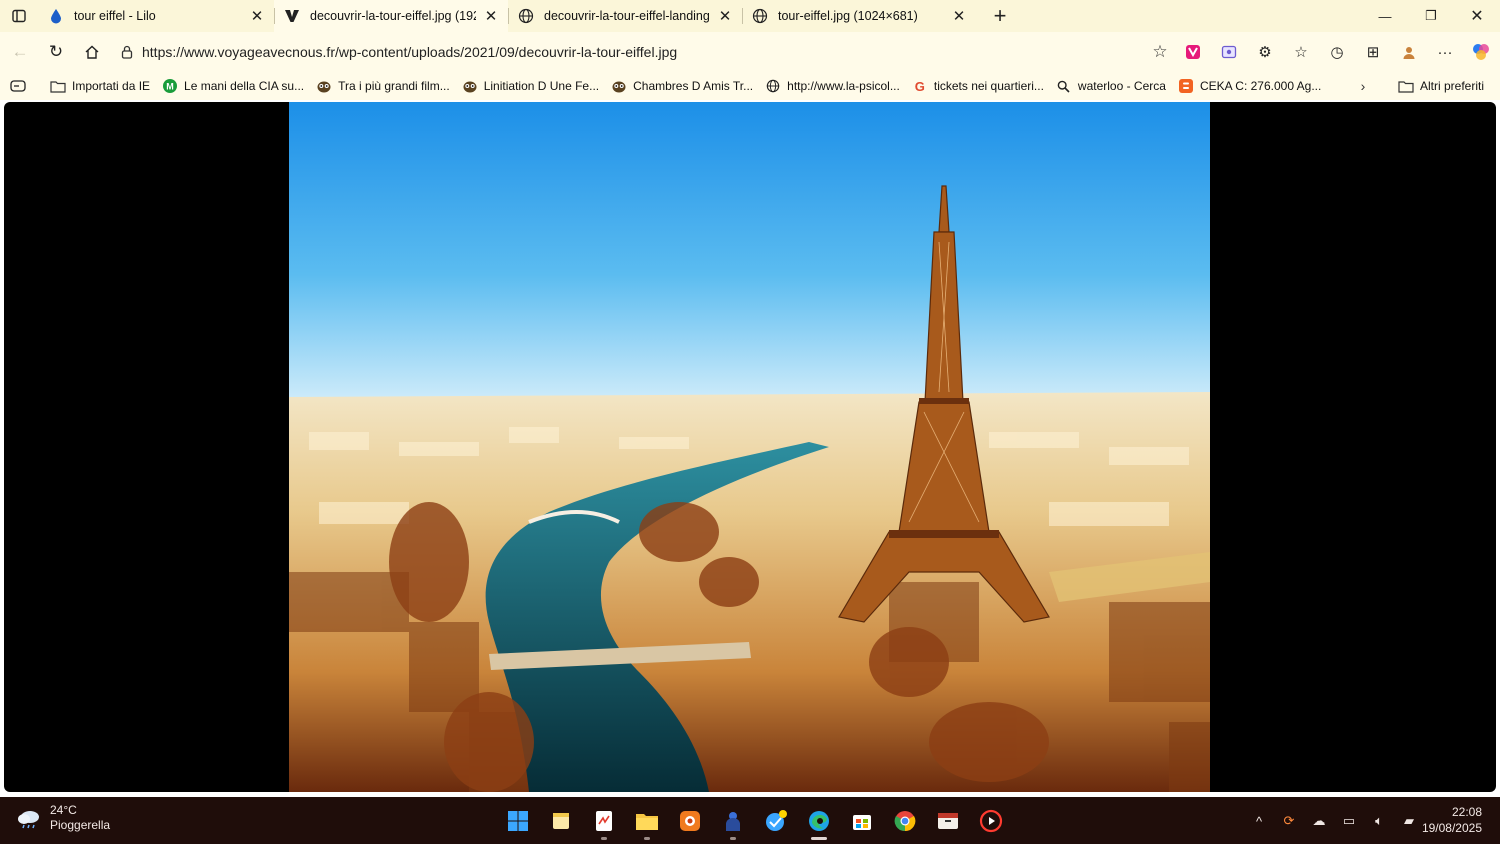  What do you see at coordinates (1409, 821) in the screenshot?
I see `battery-status: ▰` at bounding box center [1409, 821].